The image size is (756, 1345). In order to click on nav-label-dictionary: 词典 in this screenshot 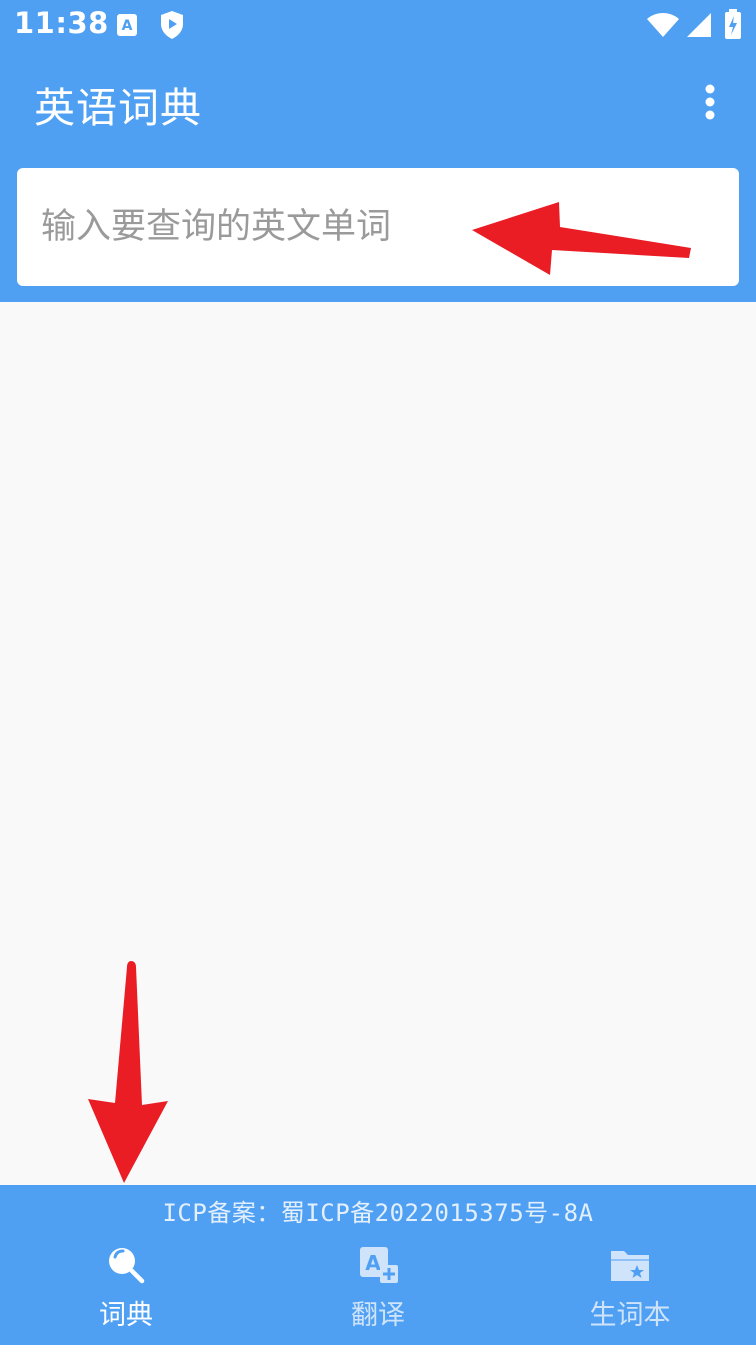, I will do `click(126, 1315)`.